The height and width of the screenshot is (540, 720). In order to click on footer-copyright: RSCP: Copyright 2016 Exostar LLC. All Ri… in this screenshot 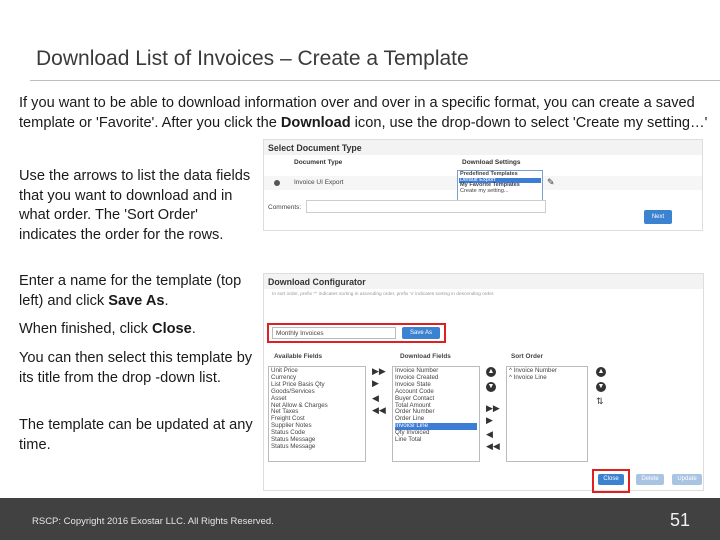, I will do `click(153, 521)`.